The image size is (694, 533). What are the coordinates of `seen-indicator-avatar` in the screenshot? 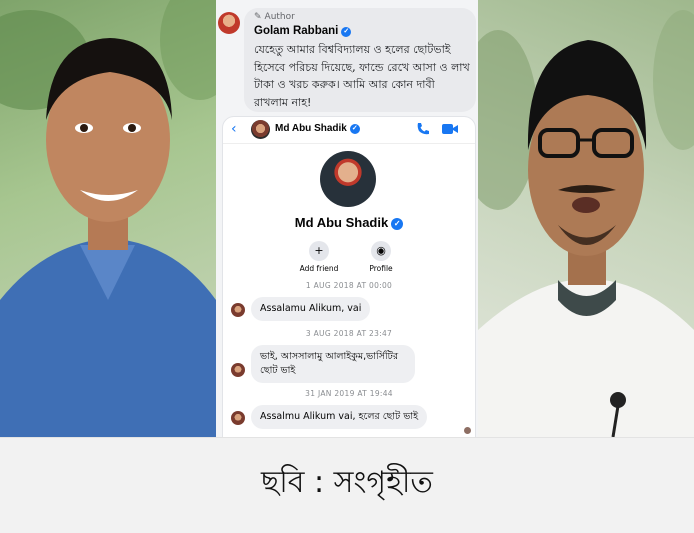 It's located at (467, 430).